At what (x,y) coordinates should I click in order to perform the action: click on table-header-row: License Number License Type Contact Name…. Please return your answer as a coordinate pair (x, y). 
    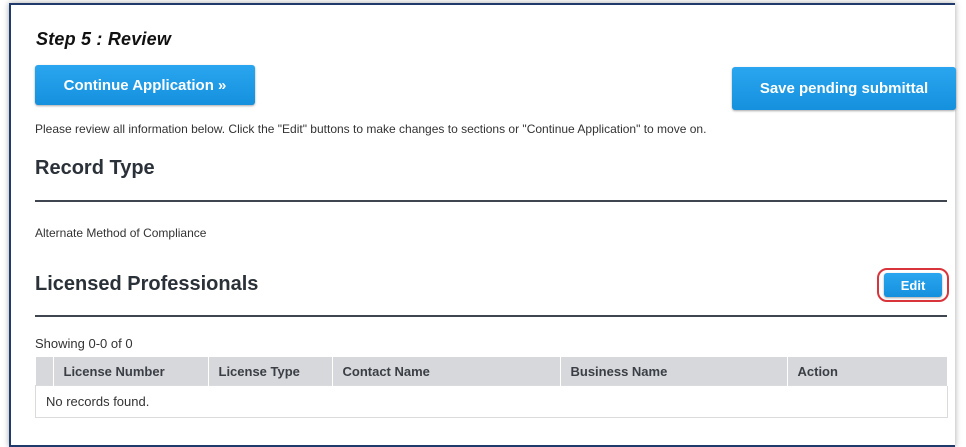
    Looking at the image, I should click on (491, 371).